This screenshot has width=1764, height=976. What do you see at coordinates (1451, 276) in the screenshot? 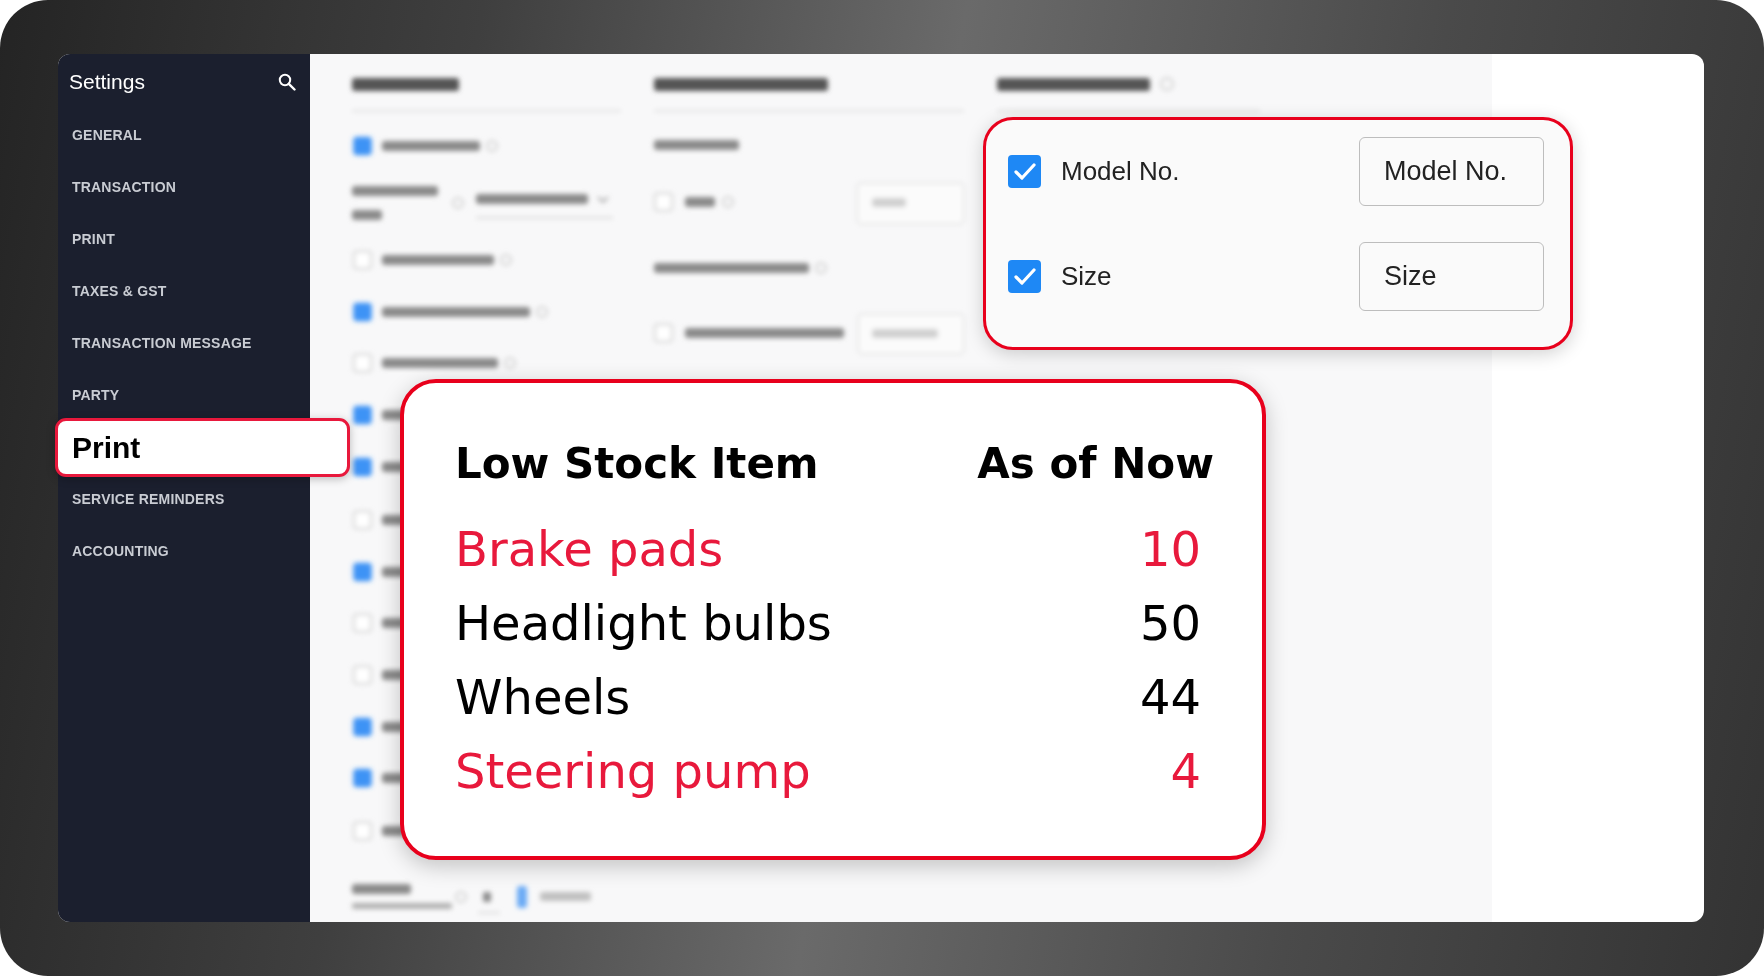
I see `text-field: Size` at bounding box center [1451, 276].